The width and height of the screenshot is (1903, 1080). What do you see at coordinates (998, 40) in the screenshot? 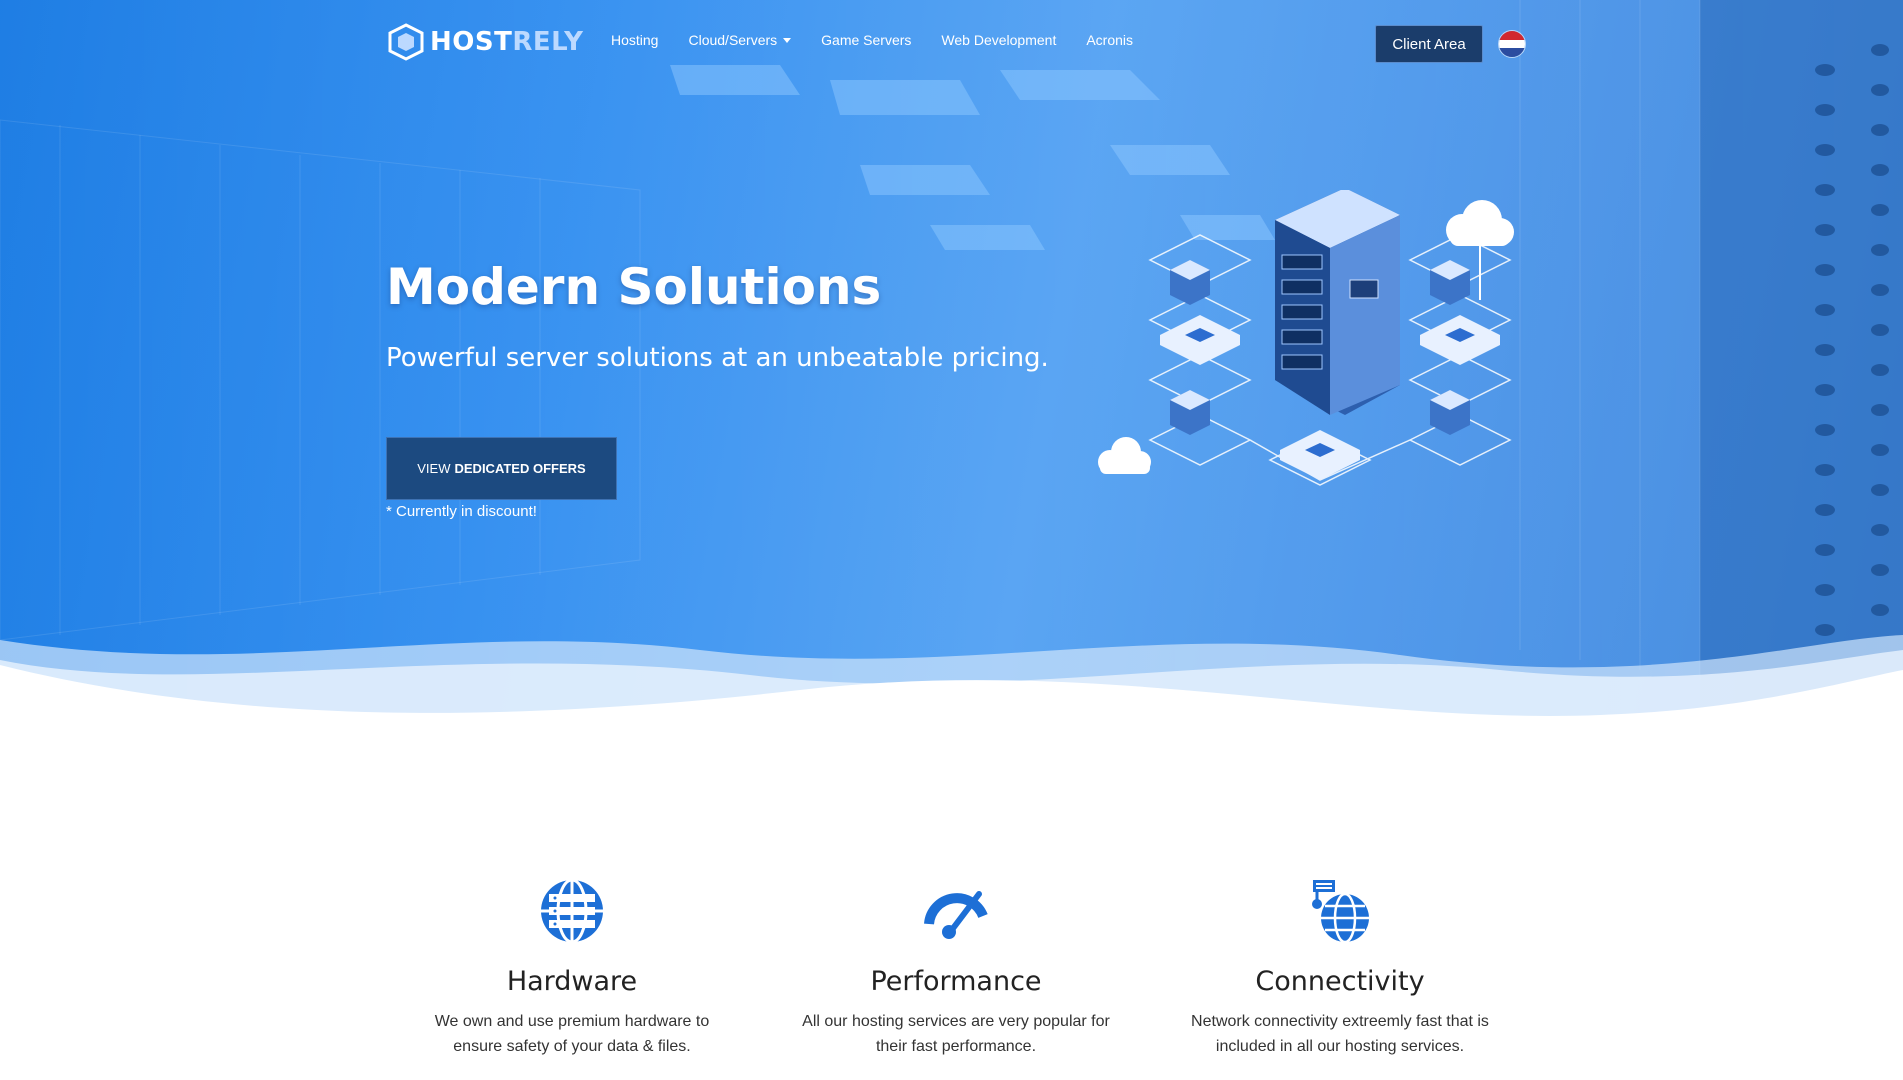
I see `nav-web-development: Web Development` at bounding box center [998, 40].